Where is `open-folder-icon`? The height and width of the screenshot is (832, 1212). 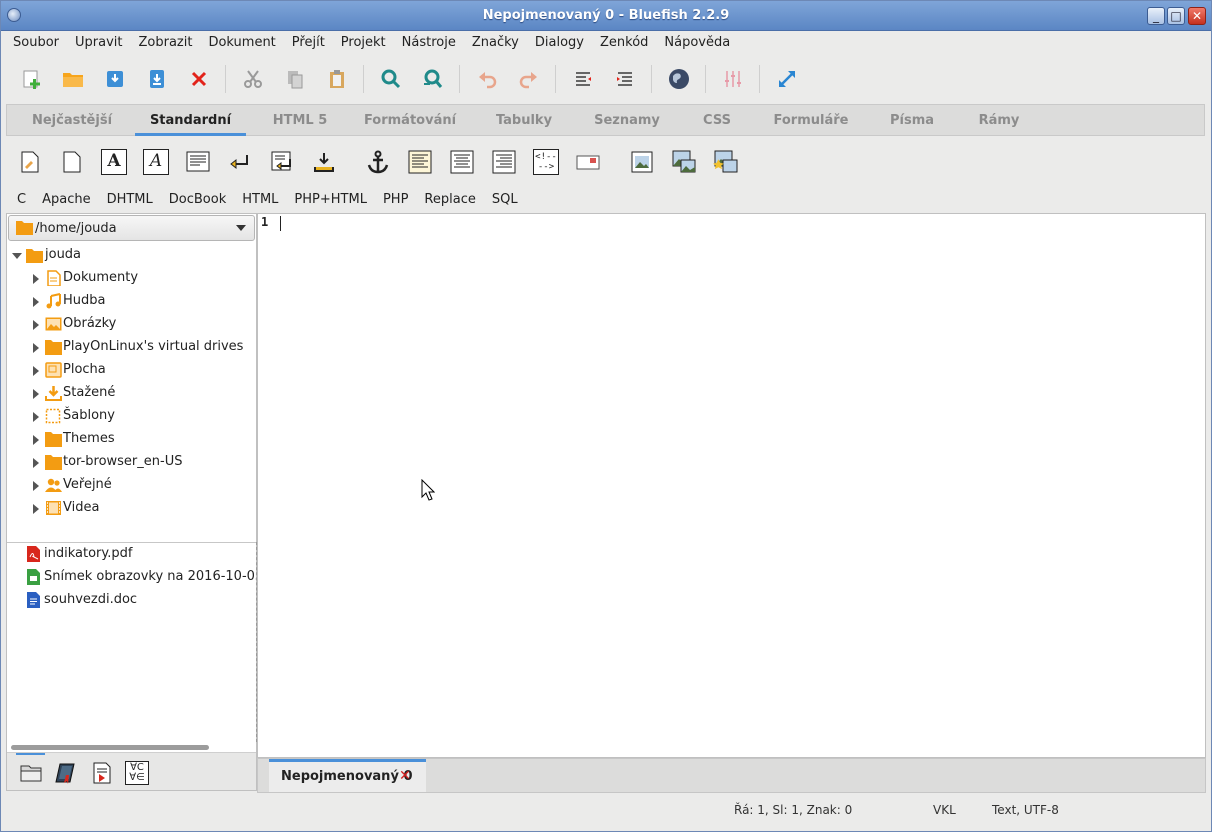 open-folder-icon is located at coordinates (73, 79).